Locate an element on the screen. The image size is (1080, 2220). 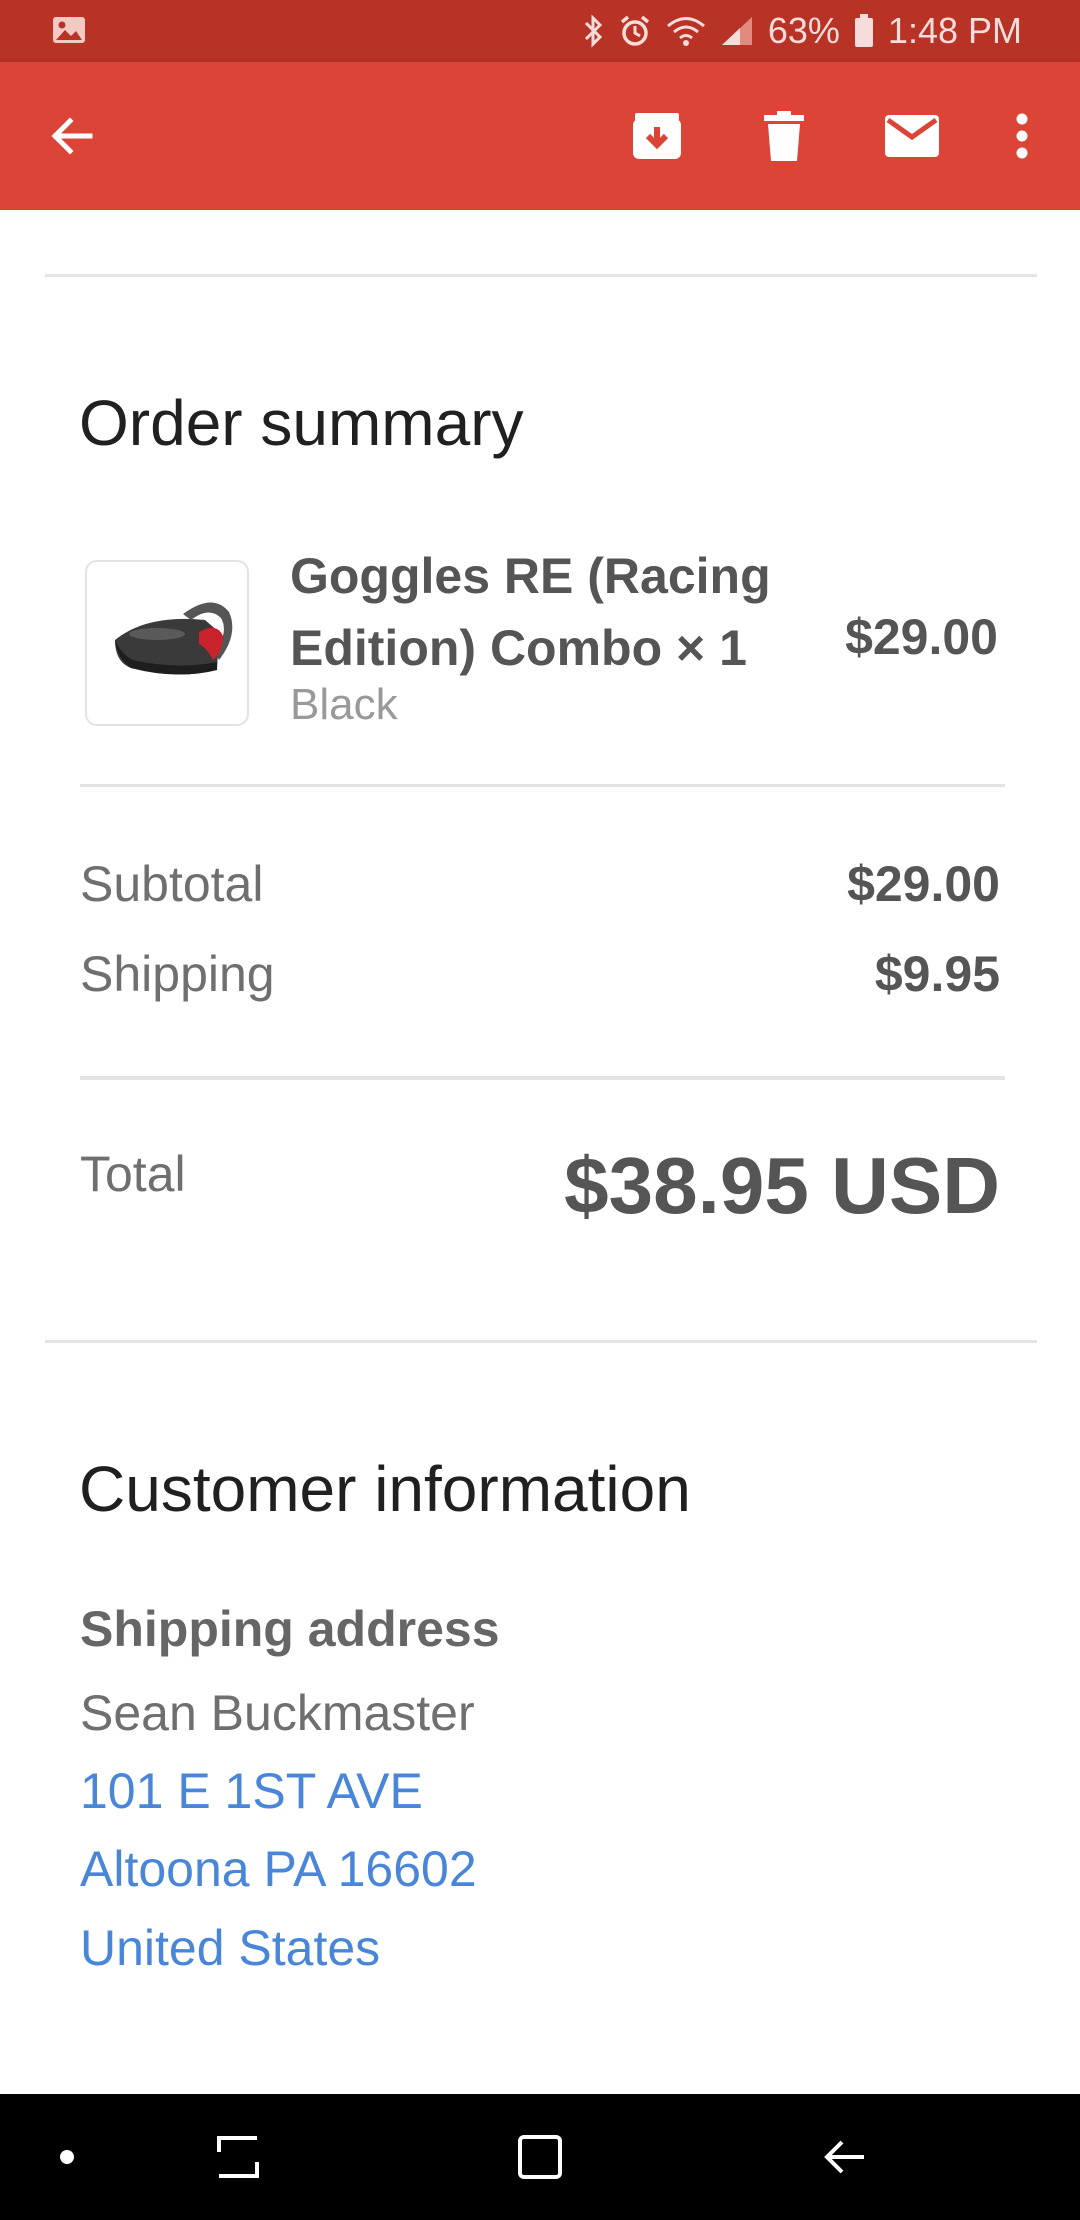
bluetooth-icon is located at coordinates (593, 31).